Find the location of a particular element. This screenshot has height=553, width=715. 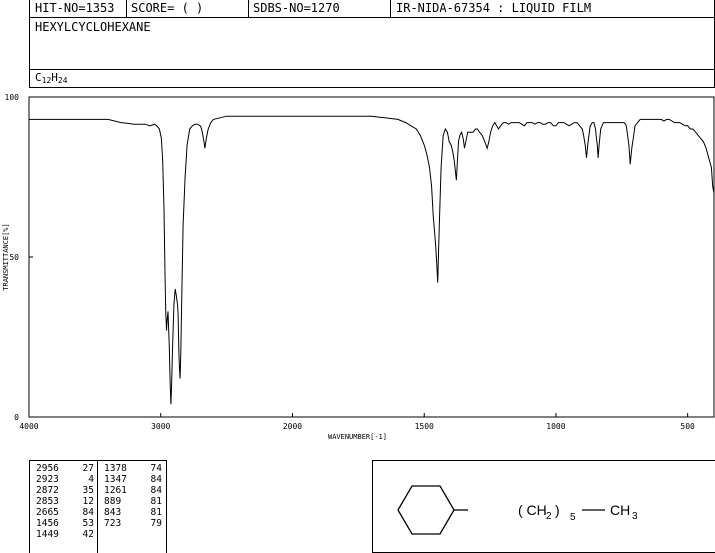

peak-wavenumber: 2872 is located at coordinates (47, 490).